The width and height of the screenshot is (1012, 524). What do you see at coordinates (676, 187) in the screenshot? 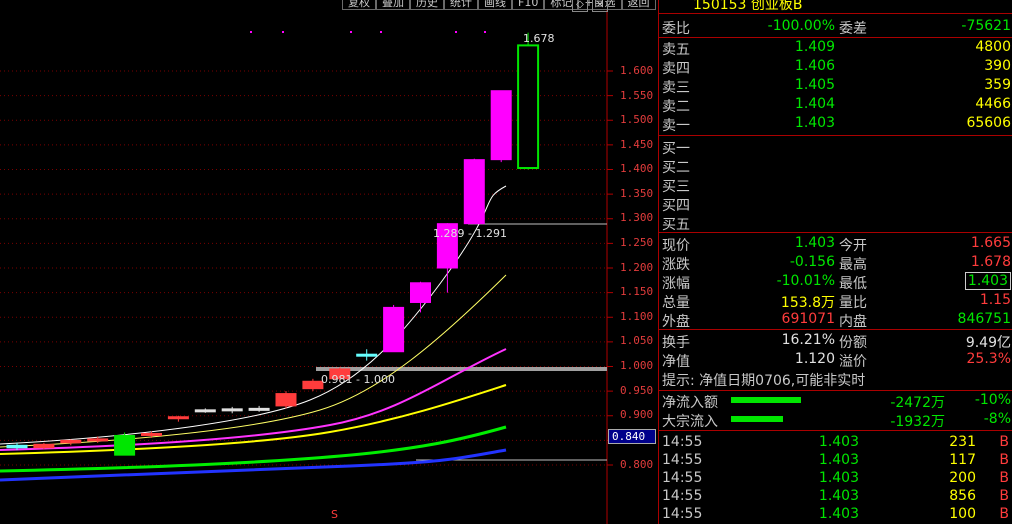
I see `bid-label: 买三` at bounding box center [676, 187].